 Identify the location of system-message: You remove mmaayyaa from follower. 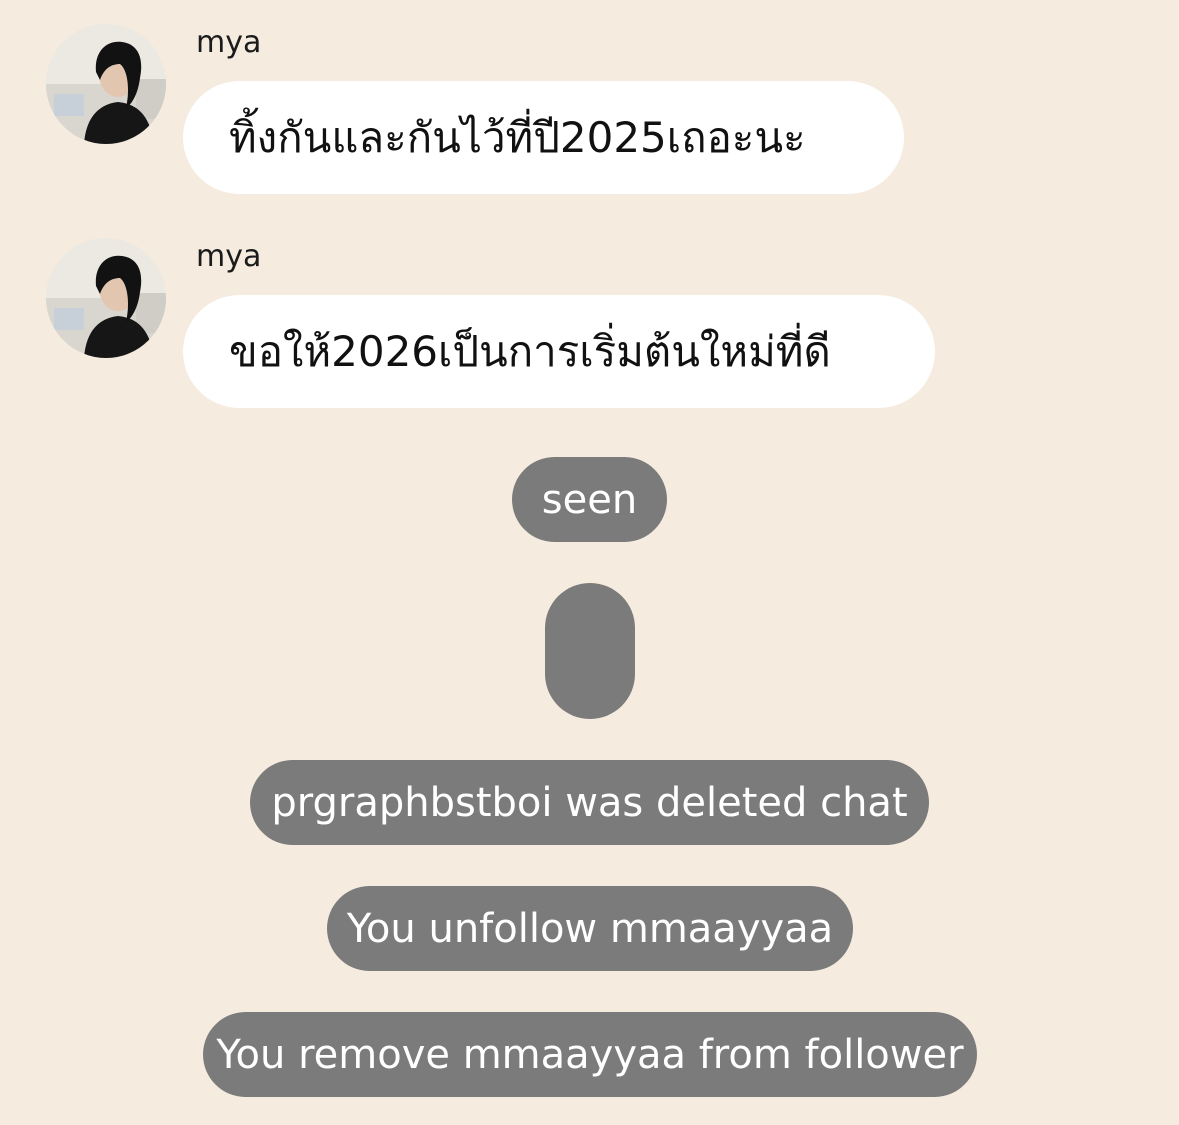
(590, 1054).